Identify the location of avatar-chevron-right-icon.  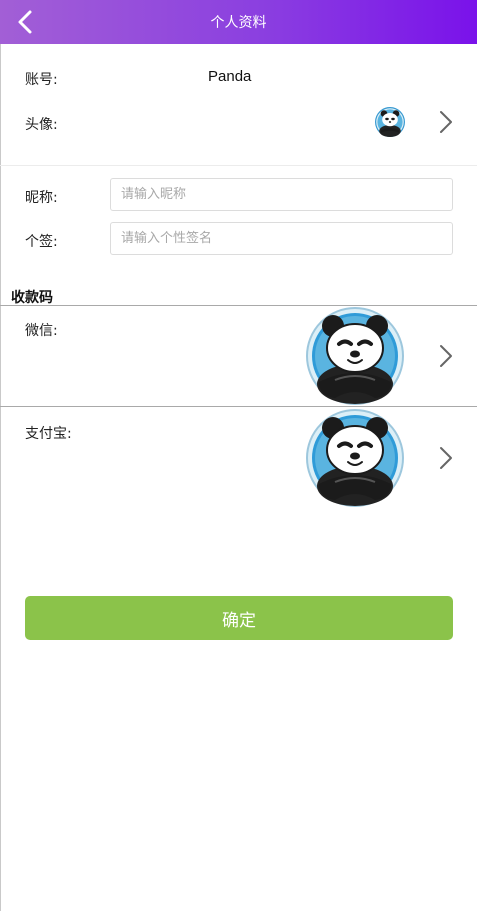
(446, 122).